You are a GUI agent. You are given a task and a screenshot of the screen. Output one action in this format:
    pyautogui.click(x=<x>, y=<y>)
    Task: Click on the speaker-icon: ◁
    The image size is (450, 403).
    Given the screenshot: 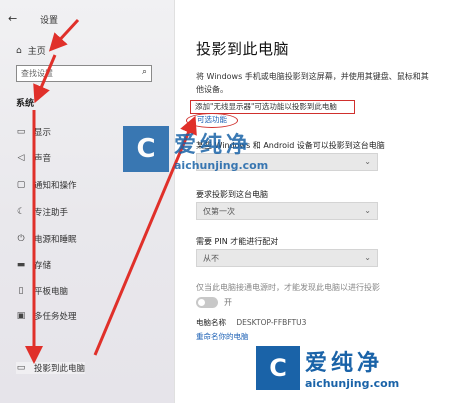 What is the action you would take?
    pyautogui.click(x=21, y=158)
    